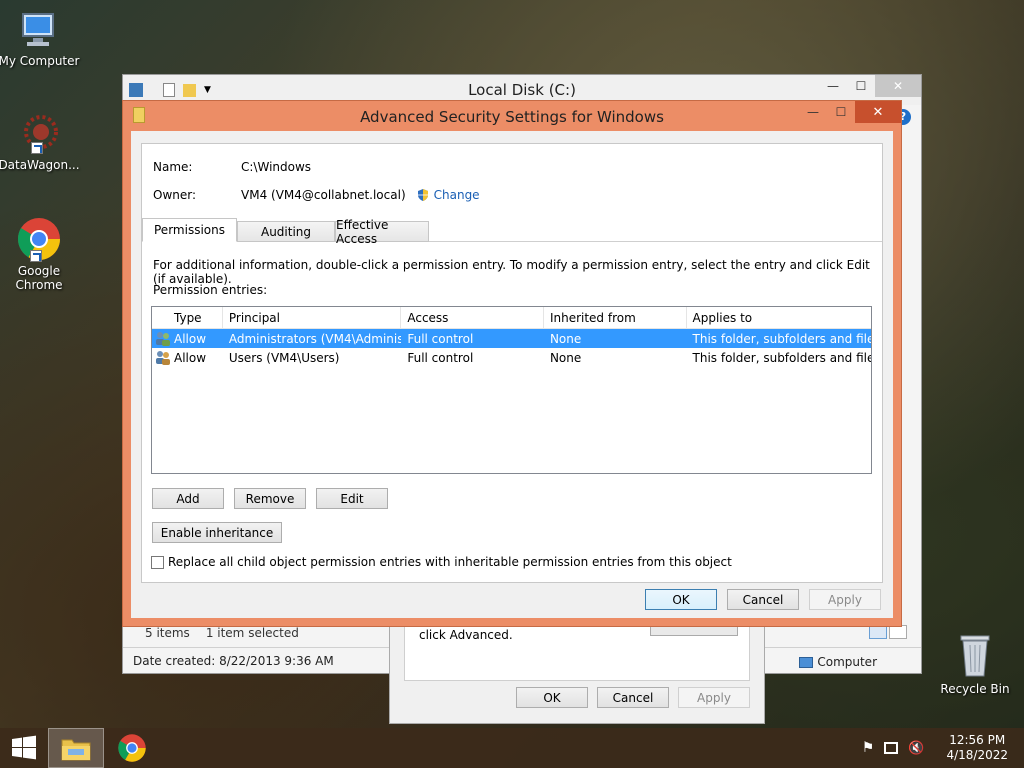 The height and width of the screenshot is (768, 1024). What do you see at coordinates (565, 338) in the screenshot?
I see `cell-inherited-from: None` at bounding box center [565, 338].